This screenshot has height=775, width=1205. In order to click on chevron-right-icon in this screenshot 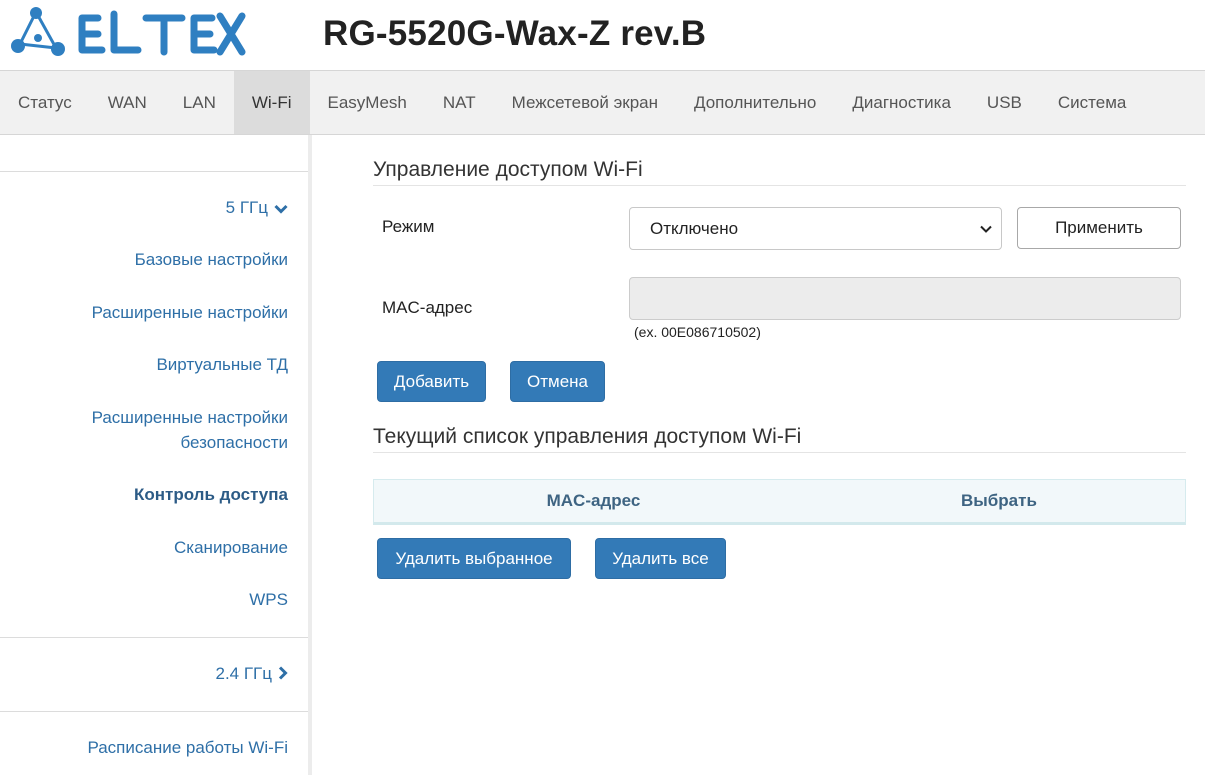, I will do `click(283, 674)`.